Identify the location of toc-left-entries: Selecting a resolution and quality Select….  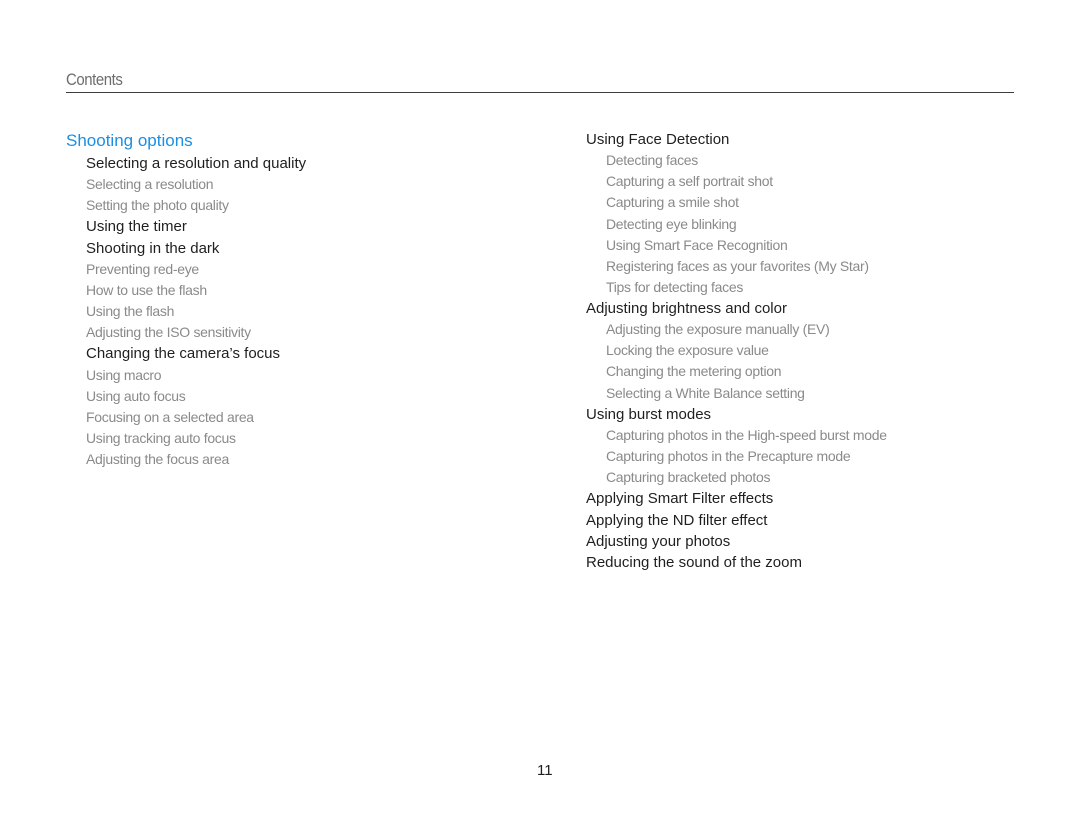
(186, 311).